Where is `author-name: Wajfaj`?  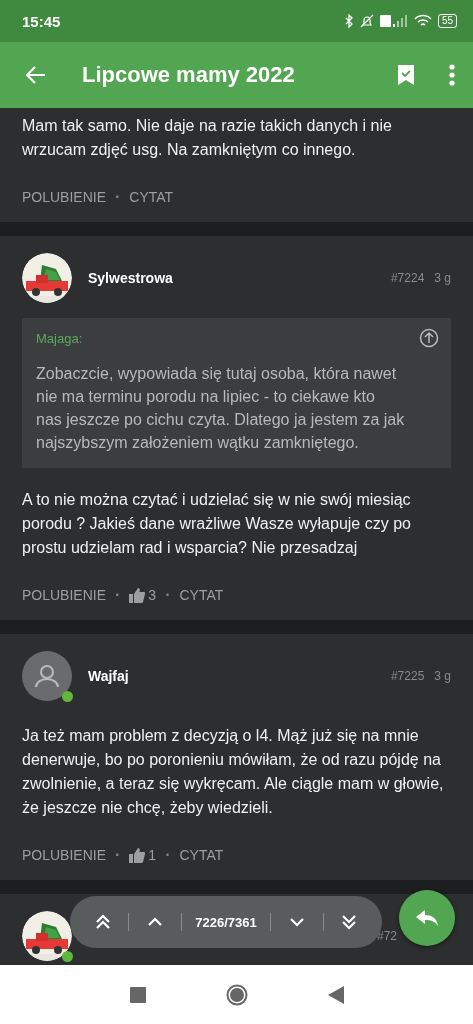
author-name: Wajfaj is located at coordinates (109, 676).